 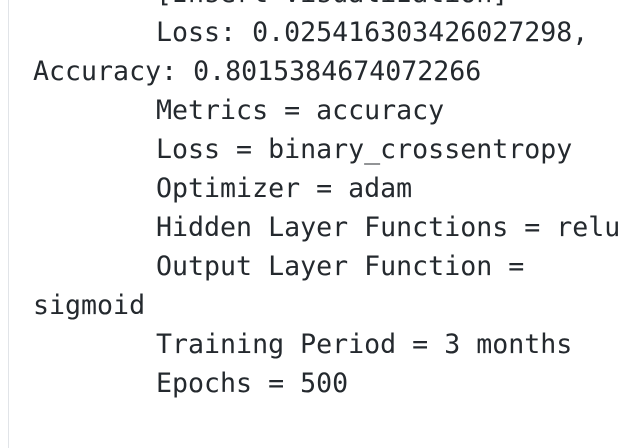 I want to click on code-line-training-period: Training Period = 3 months, so click(x=364, y=344).